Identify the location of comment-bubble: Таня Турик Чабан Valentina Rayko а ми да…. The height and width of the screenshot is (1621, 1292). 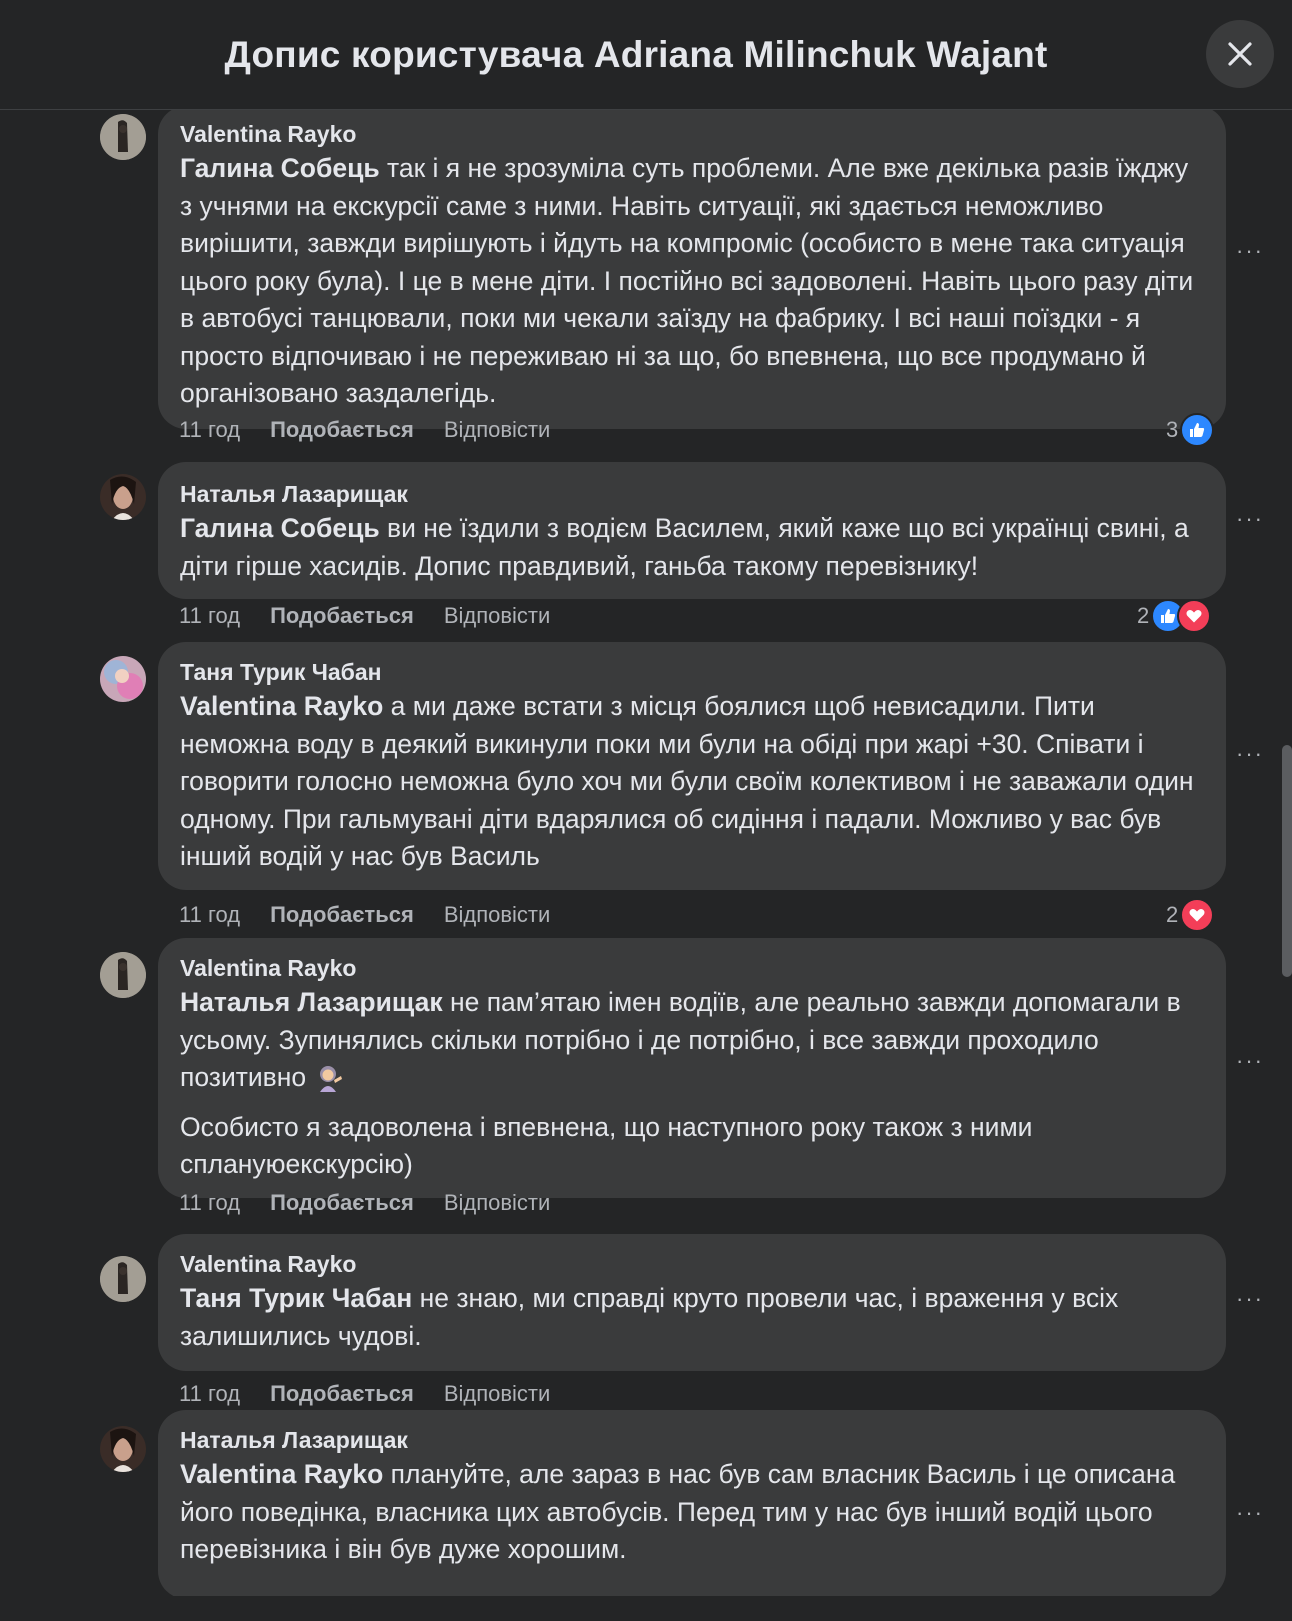
(692, 766).